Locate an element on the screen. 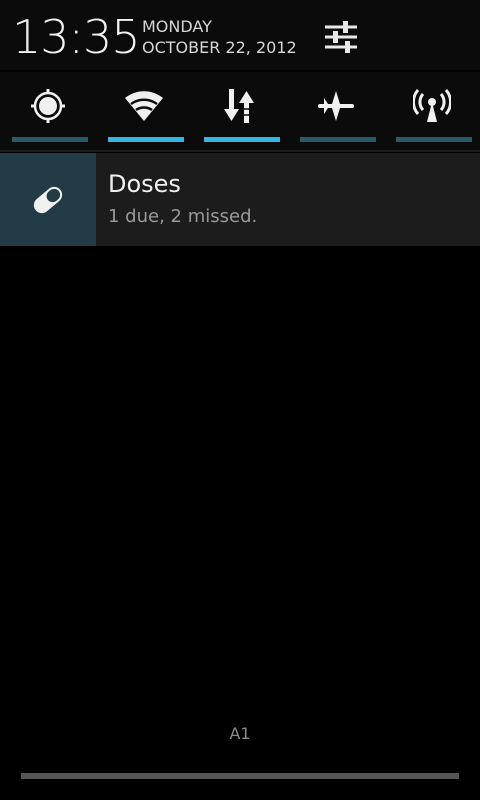 The width and height of the screenshot is (480, 800). hotspot-icon is located at coordinates (432, 105).